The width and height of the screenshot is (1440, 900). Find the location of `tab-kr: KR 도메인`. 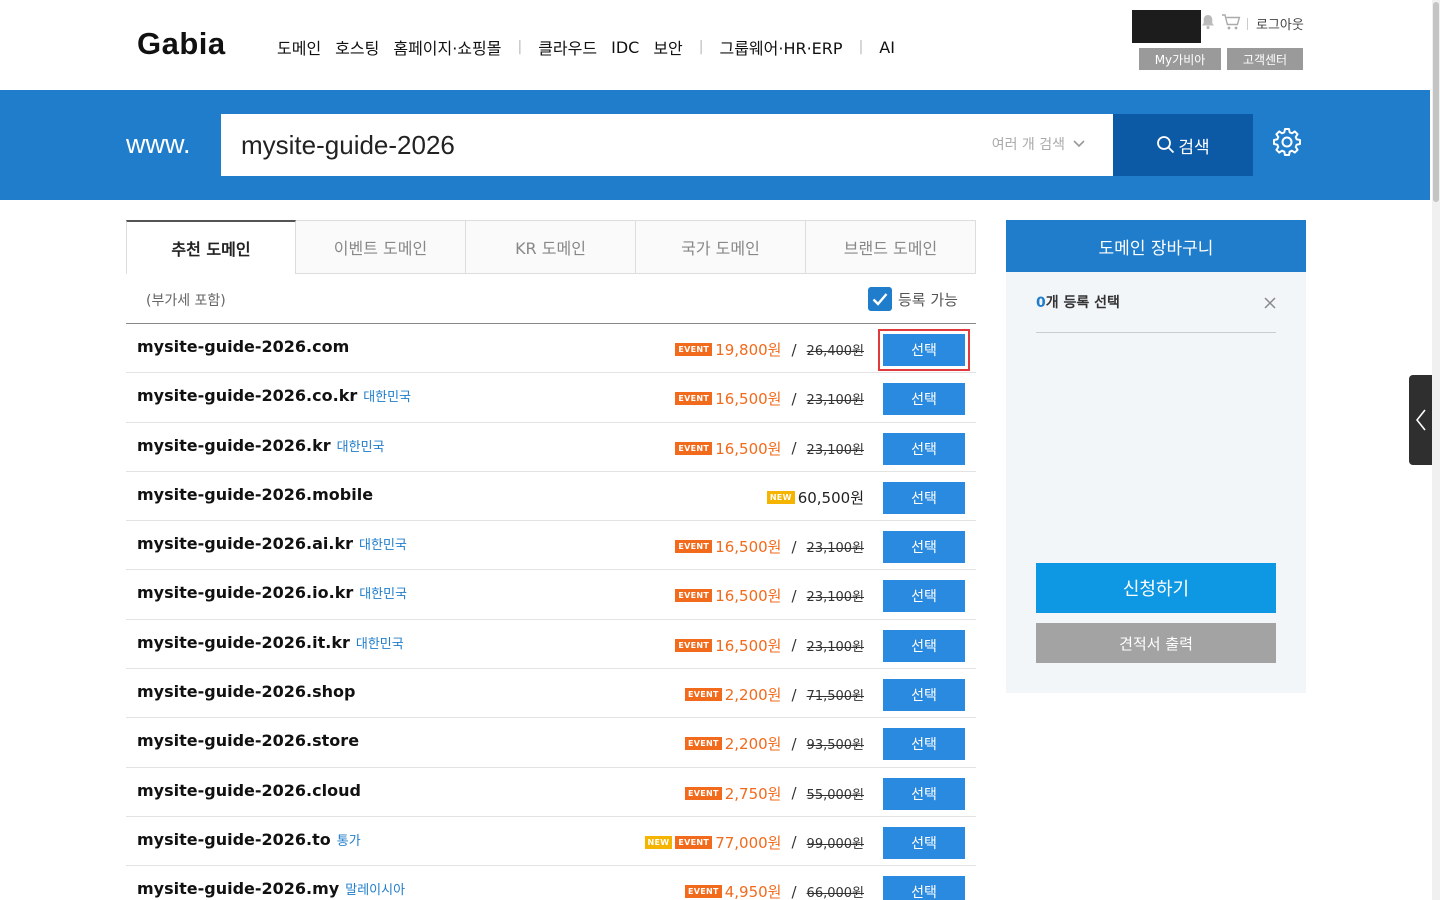

tab-kr: KR 도메인 is located at coordinates (551, 247).